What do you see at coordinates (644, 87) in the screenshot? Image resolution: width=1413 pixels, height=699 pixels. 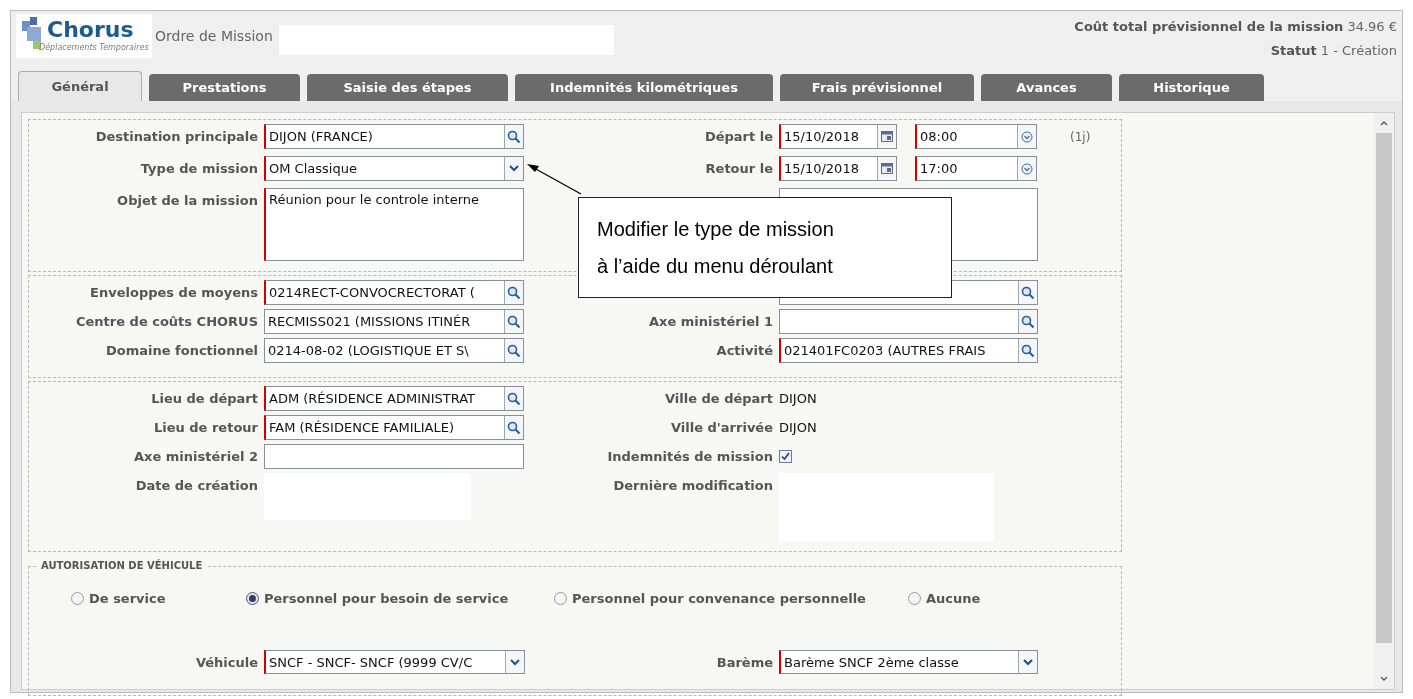 I see `tab: Indemnités kilométriques` at bounding box center [644, 87].